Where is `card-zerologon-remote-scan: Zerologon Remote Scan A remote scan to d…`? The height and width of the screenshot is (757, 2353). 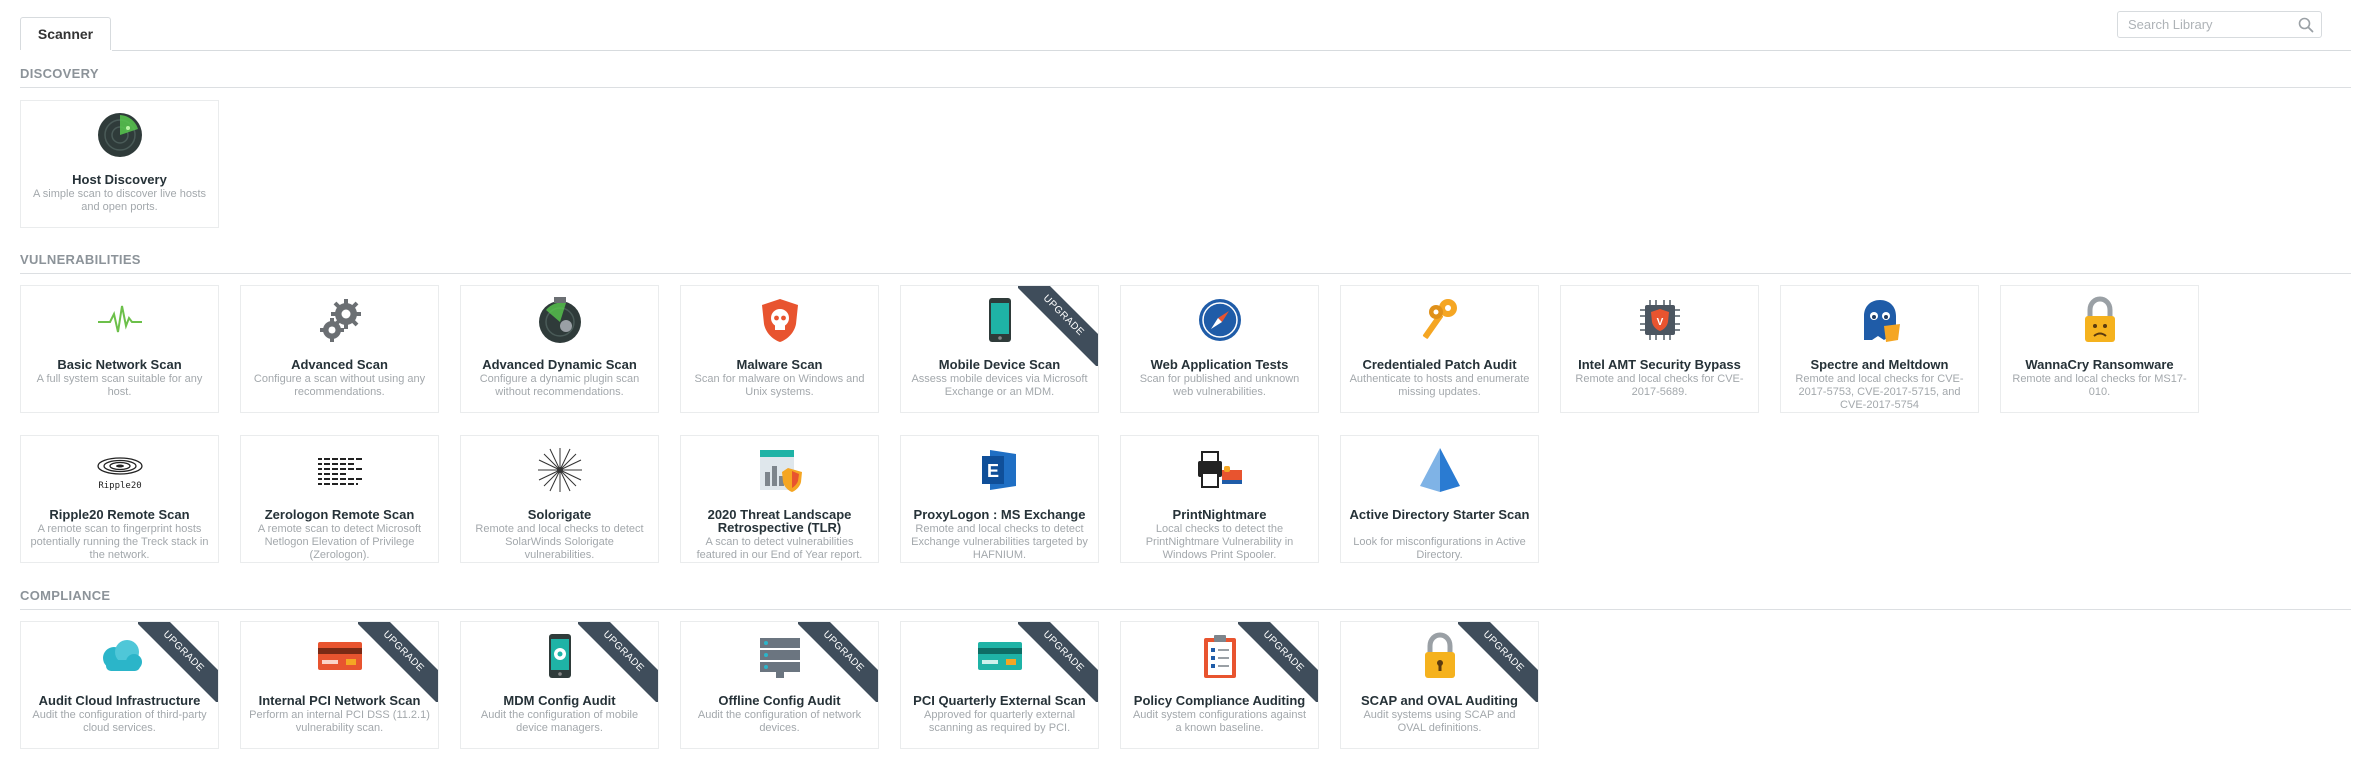 card-zerologon-remote-scan: Zerologon Remote Scan A remote scan to d… is located at coordinates (339, 499).